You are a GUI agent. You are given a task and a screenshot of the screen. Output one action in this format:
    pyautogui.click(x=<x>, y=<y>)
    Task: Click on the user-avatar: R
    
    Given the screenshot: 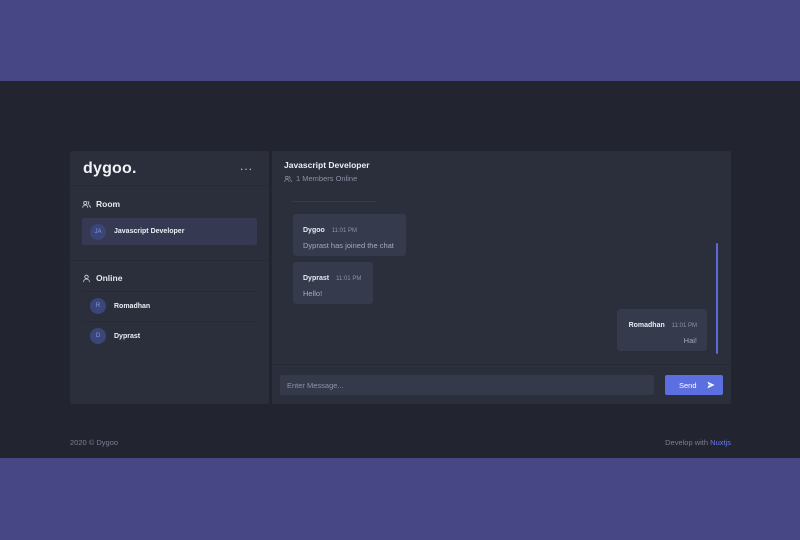 What is the action you would take?
    pyautogui.click(x=98, y=306)
    